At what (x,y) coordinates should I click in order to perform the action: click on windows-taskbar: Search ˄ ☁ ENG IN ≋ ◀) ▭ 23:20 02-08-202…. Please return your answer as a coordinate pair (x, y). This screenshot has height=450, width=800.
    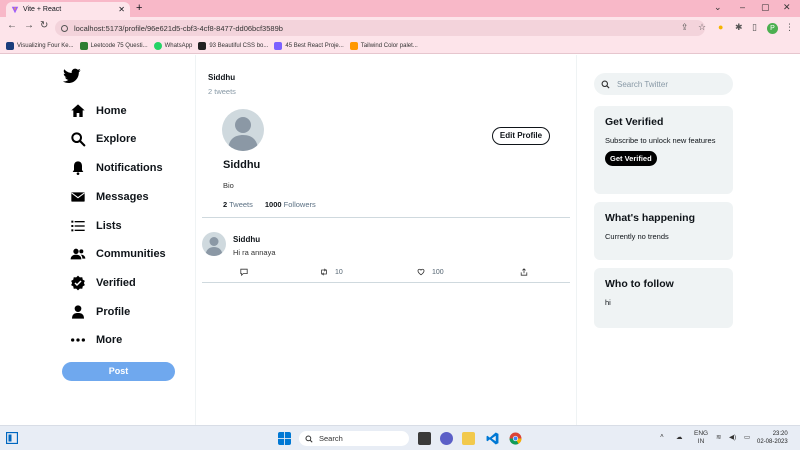
    Looking at the image, I should click on (400, 437).